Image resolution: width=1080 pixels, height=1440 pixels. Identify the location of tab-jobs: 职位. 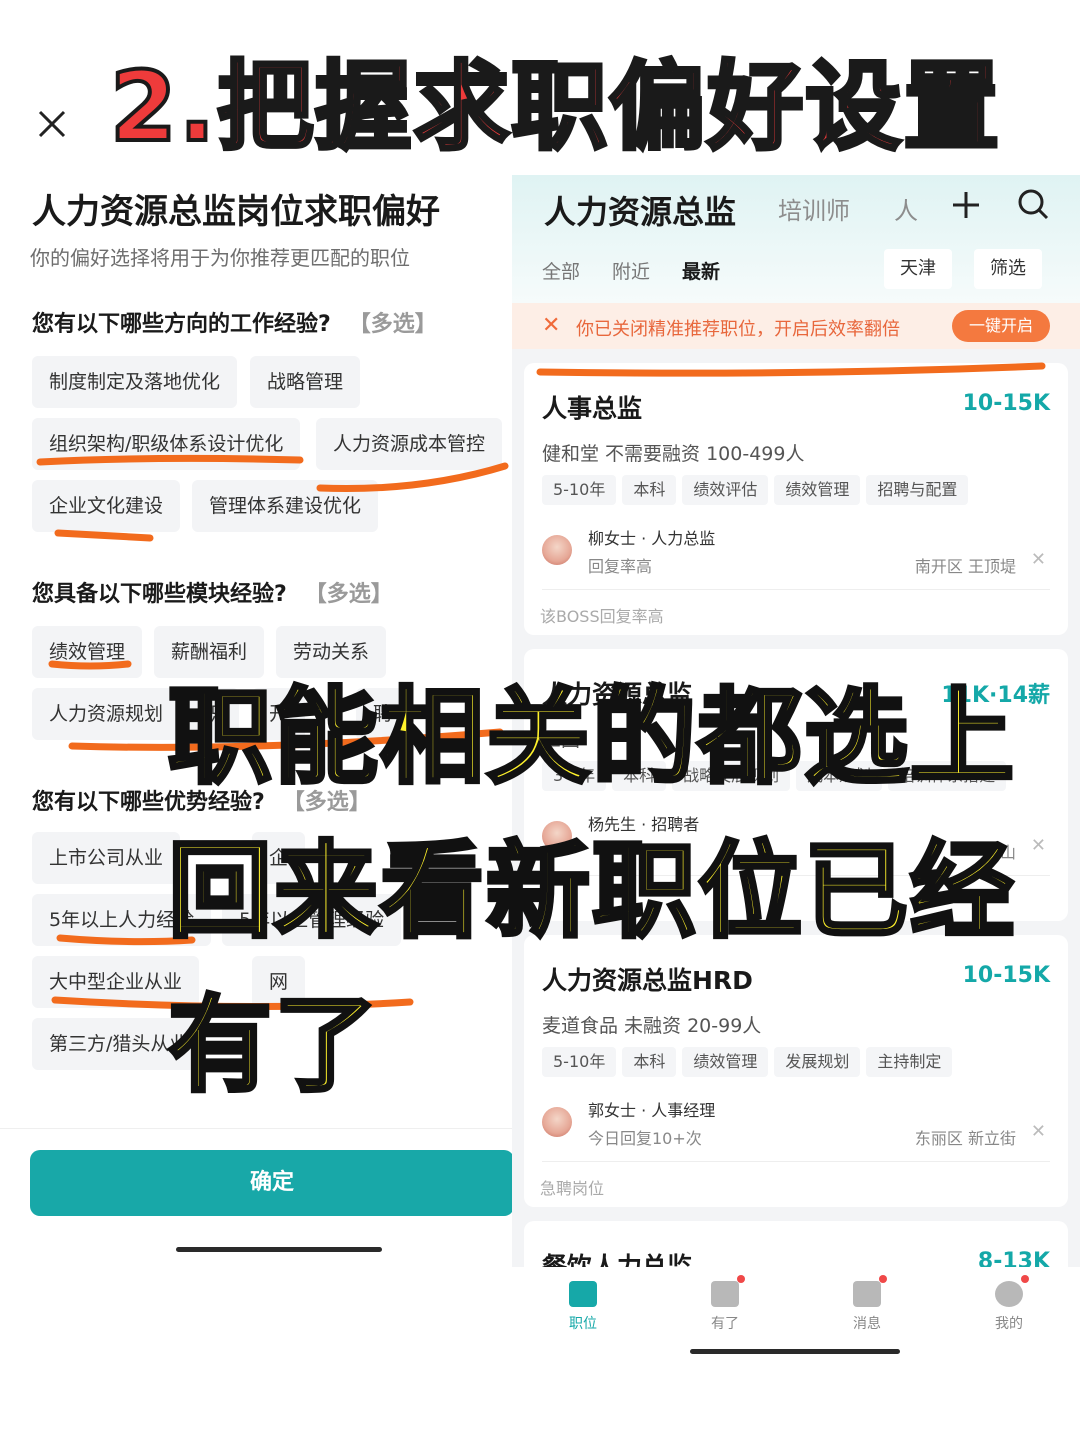
(583, 1307).